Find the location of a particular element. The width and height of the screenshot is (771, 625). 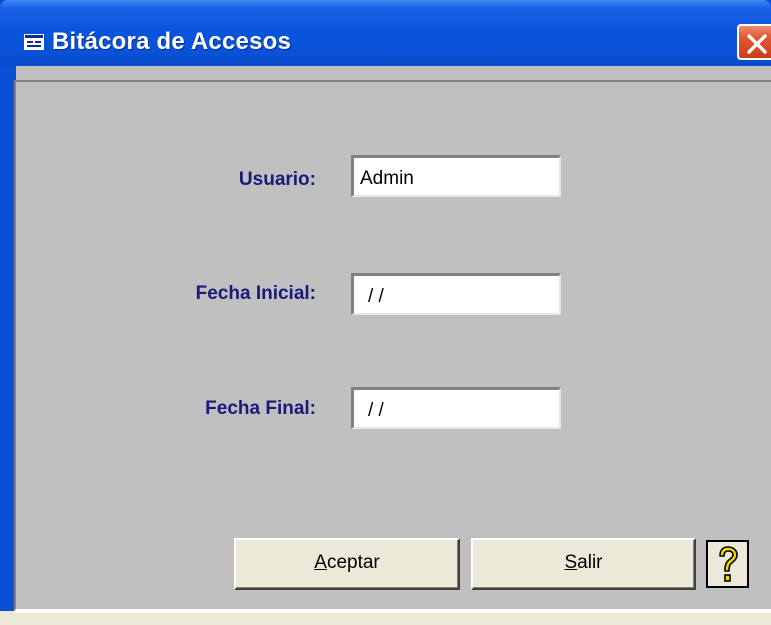

aceptar-mnemonic: A is located at coordinates (320, 562).